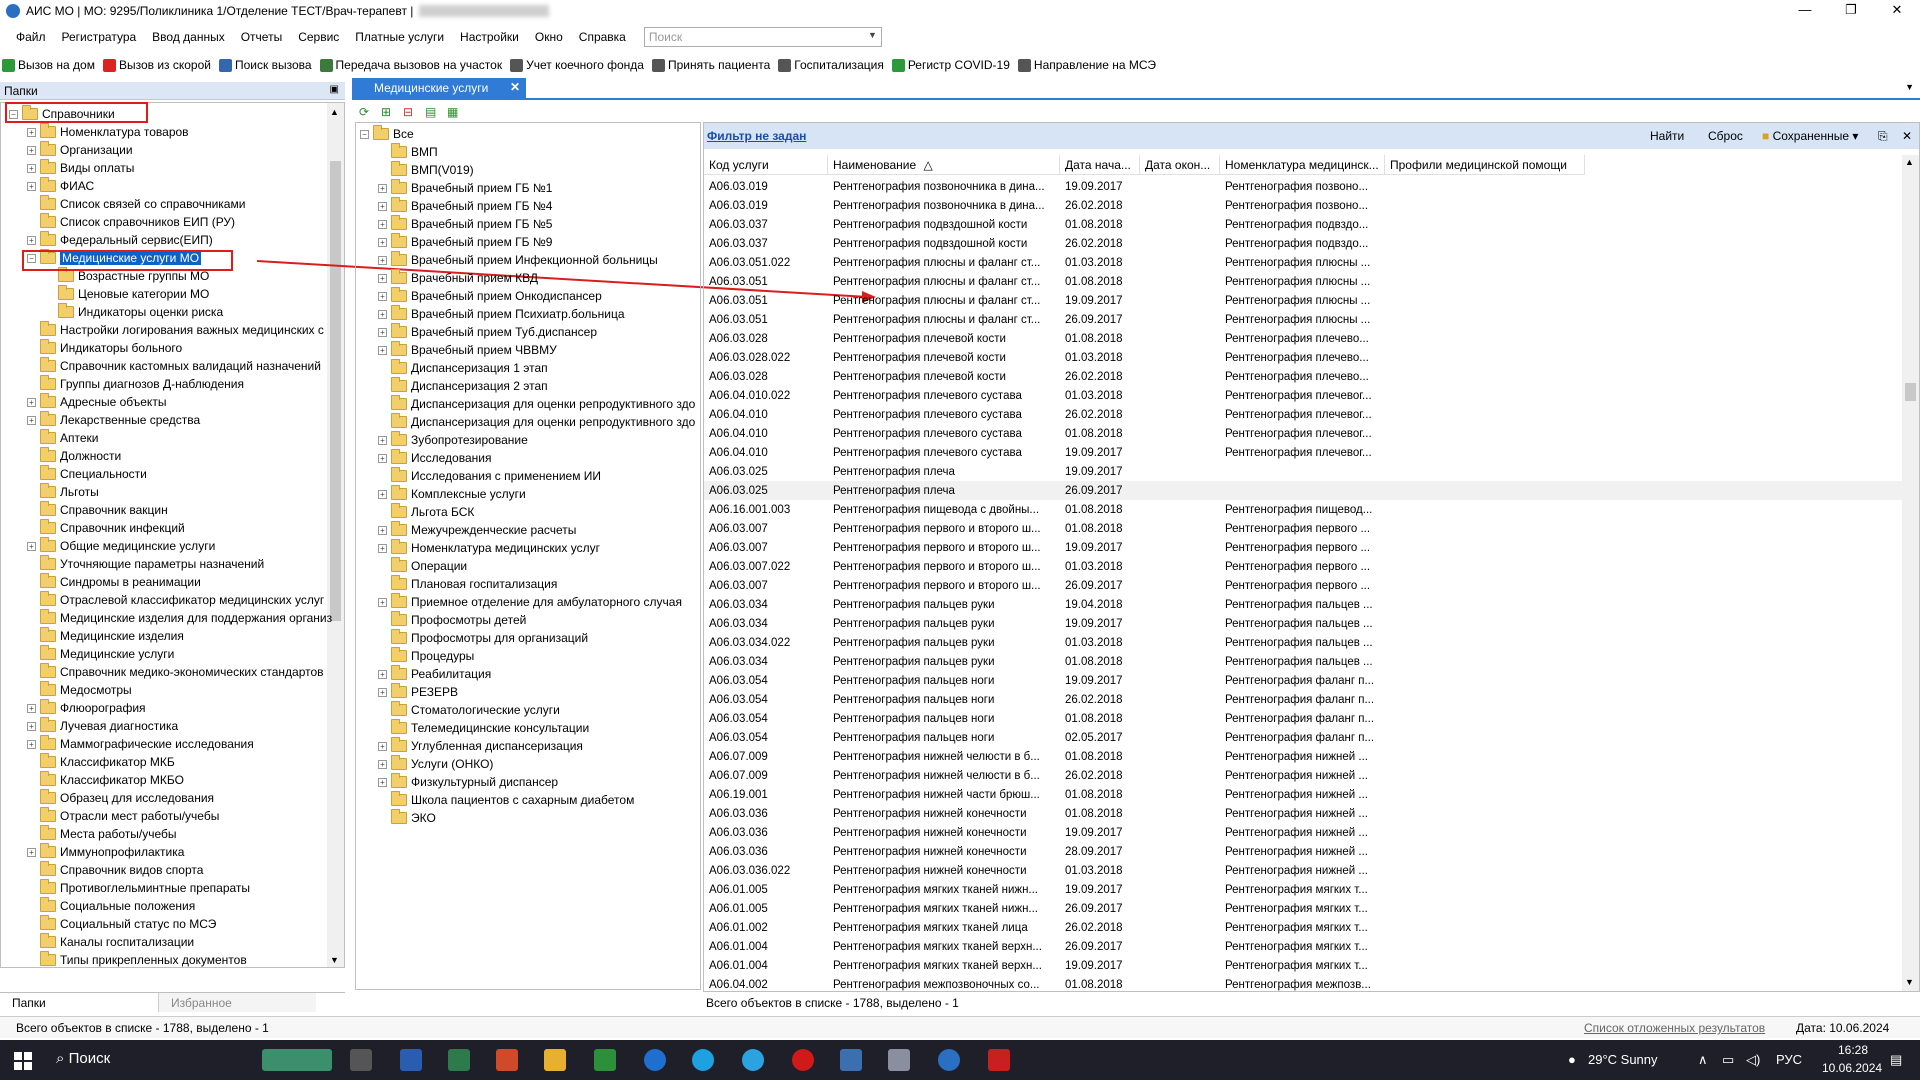 This screenshot has width=1920, height=1080. What do you see at coordinates (483, 638) in the screenshot?
I see `category-item: Профосмотры для организаций` at bounding box center [483, 638].